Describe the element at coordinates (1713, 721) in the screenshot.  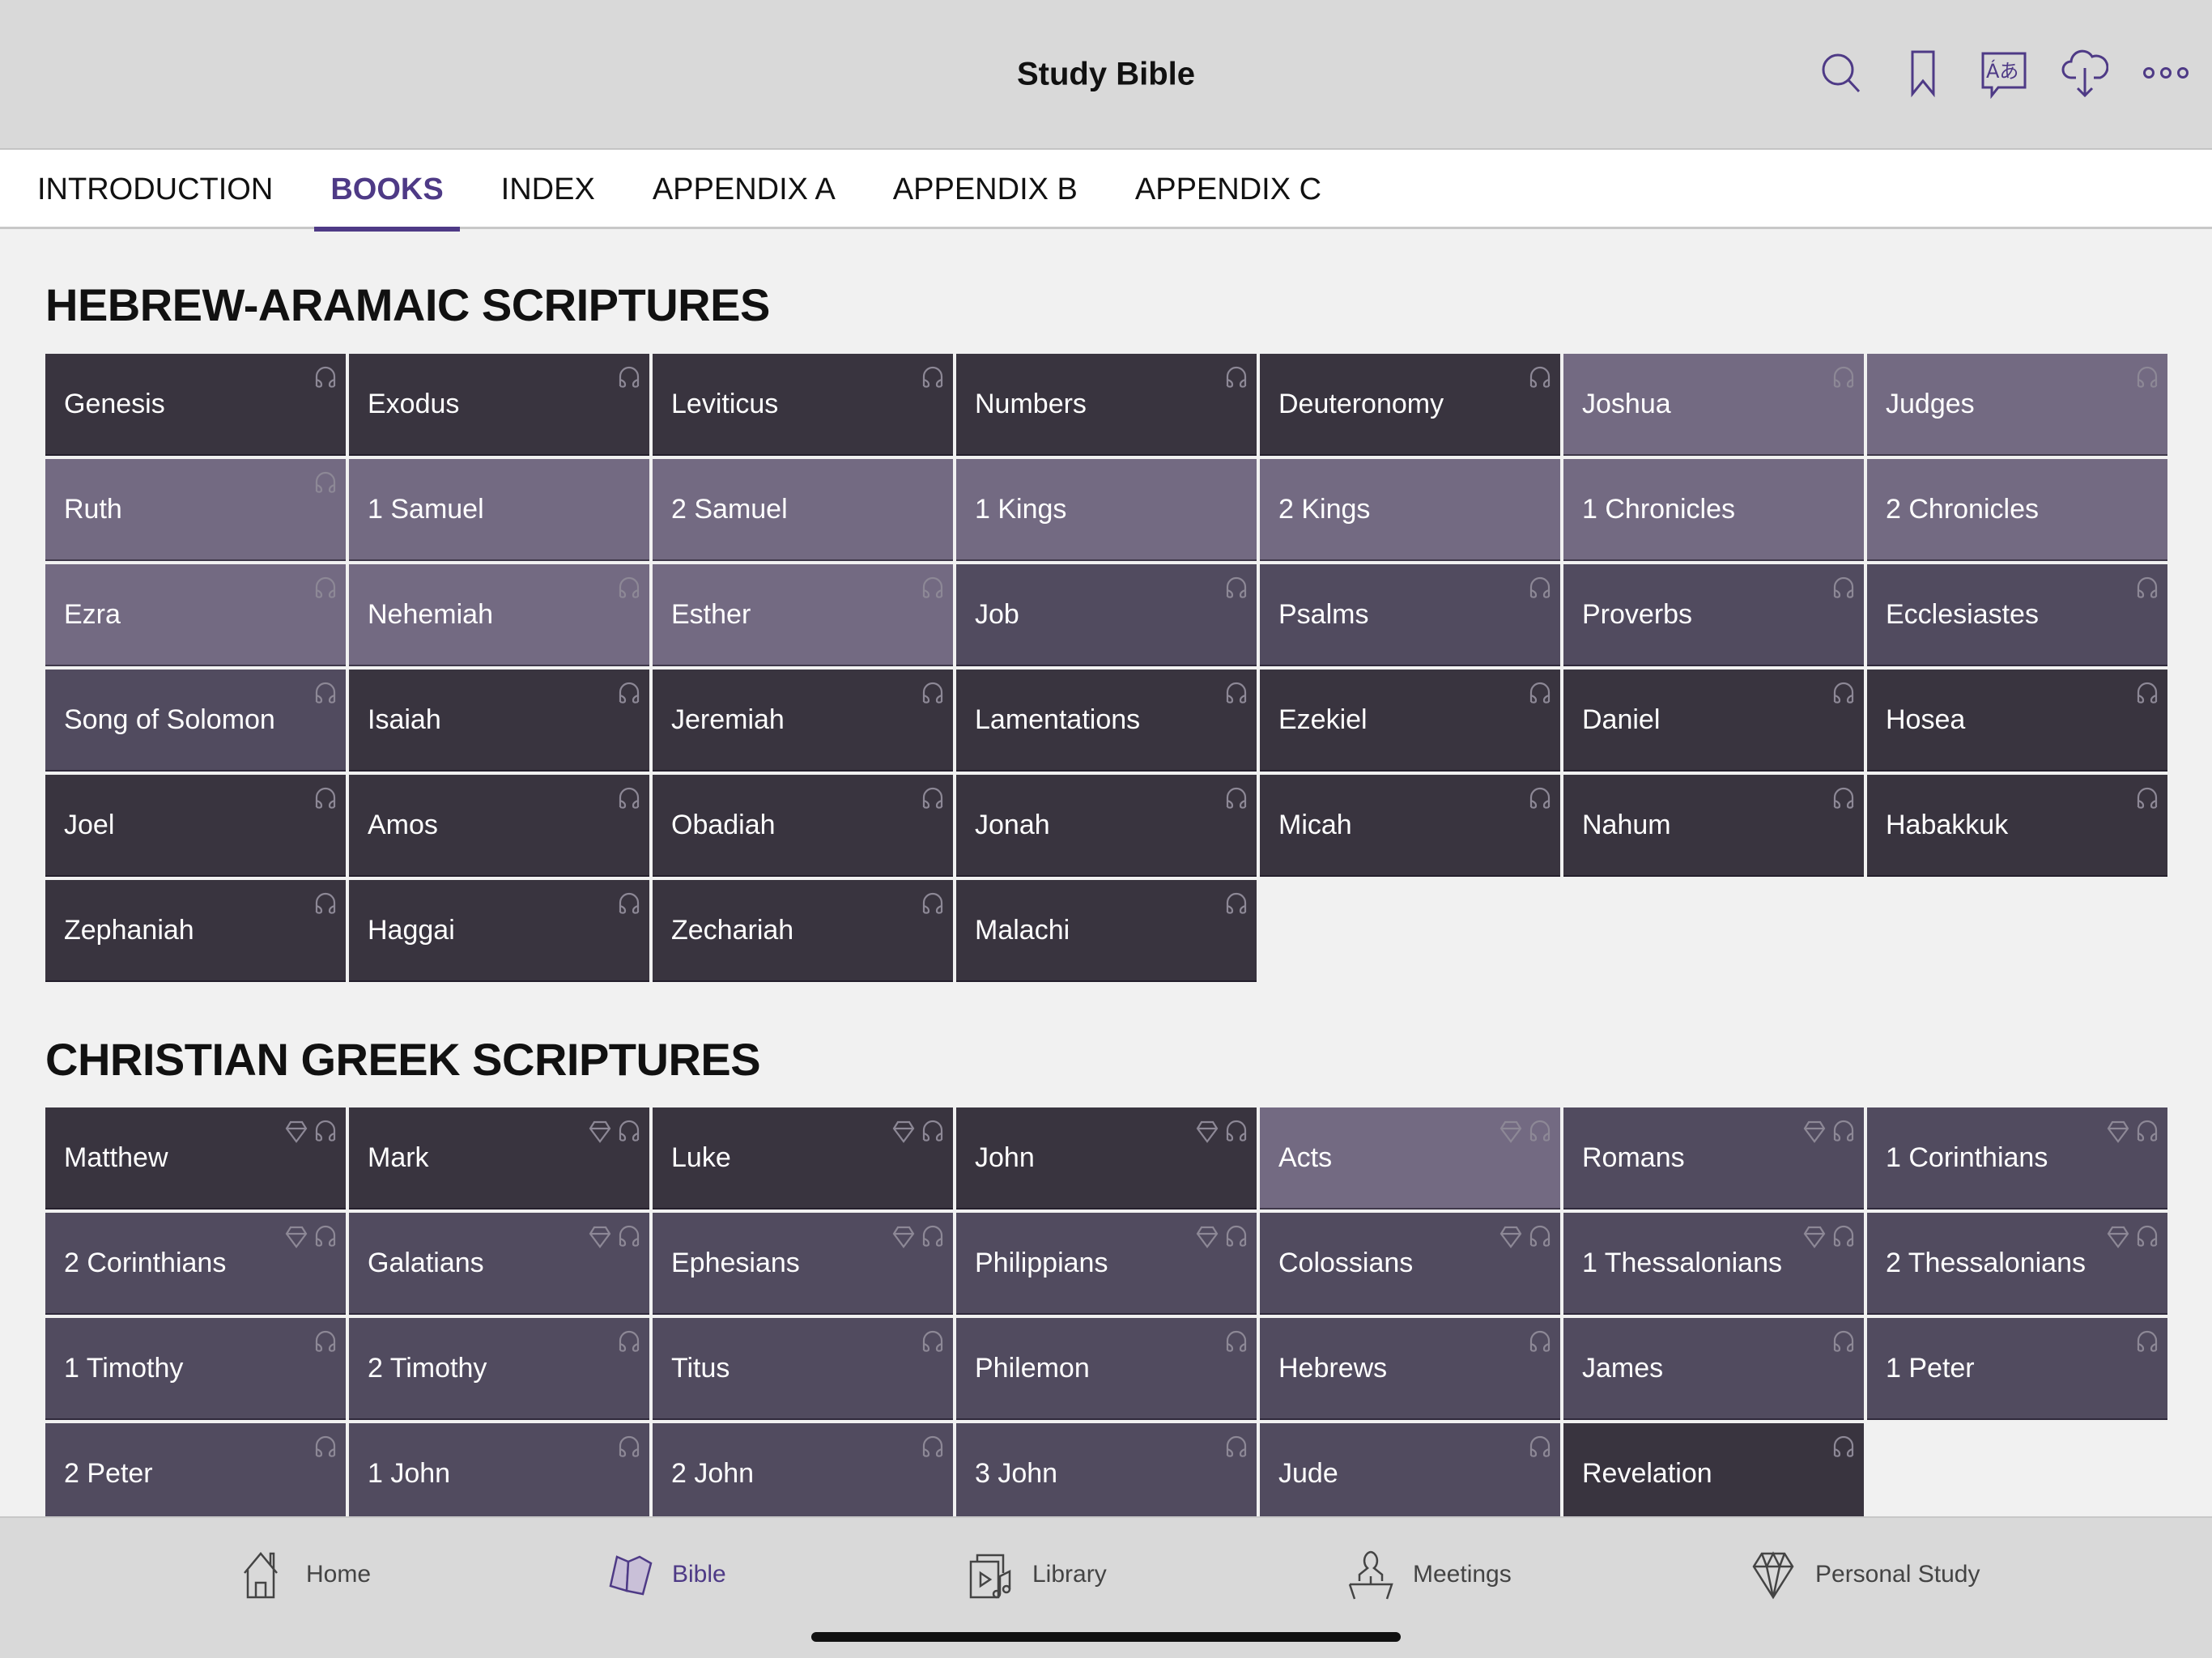
I see `book-tile: Daniel` at that location.